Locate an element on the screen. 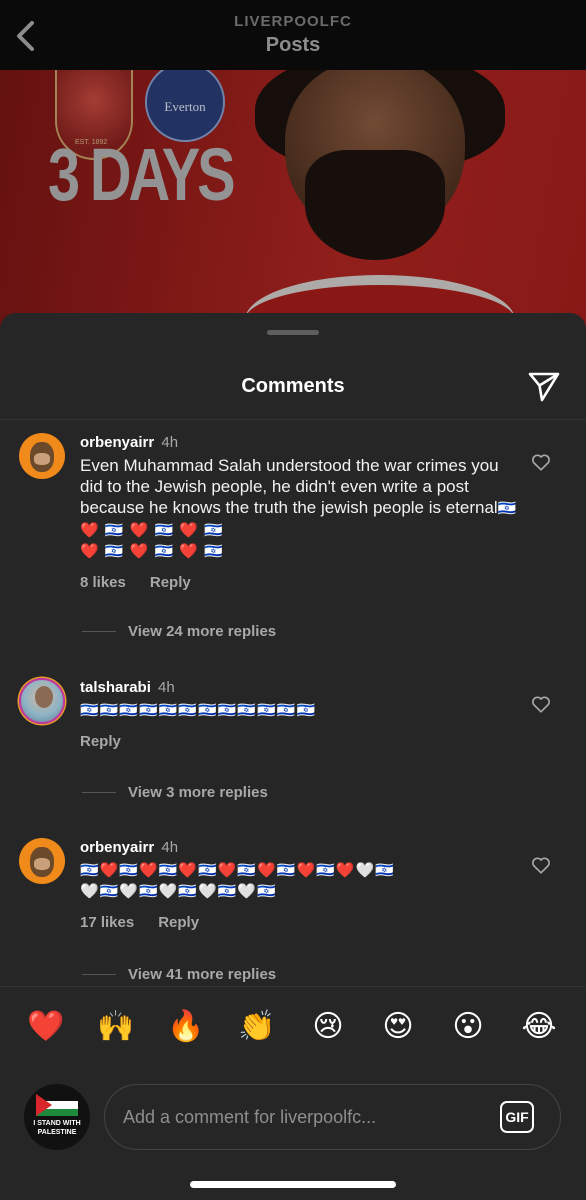 This screenshot has width=586, height=1200. comment-composer: I STAND WITH PALESTINE GIF is located at coordinates (293, 1133).